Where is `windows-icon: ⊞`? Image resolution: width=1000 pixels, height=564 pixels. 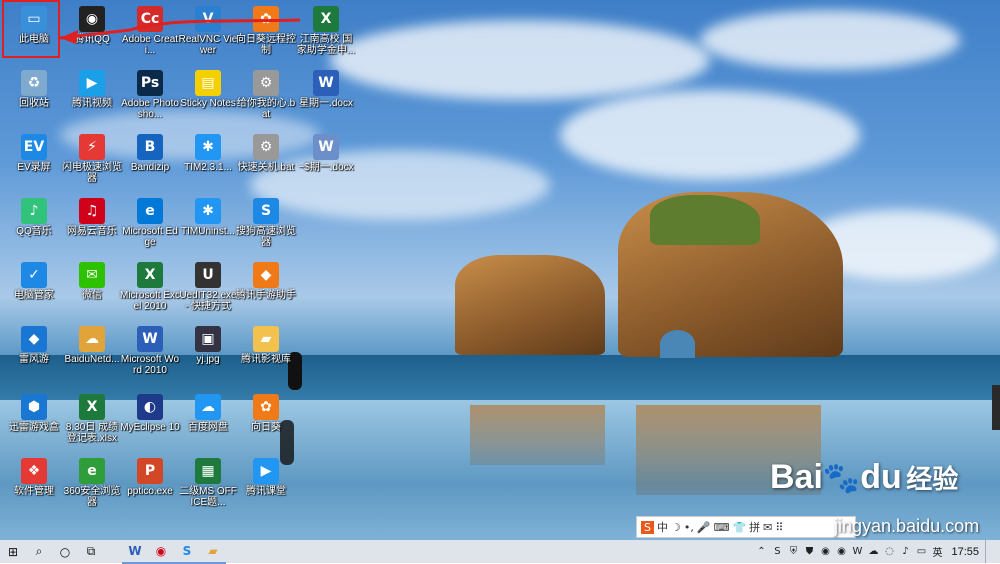 windows-icon: ⊞ is located at coordinates (13, 551).